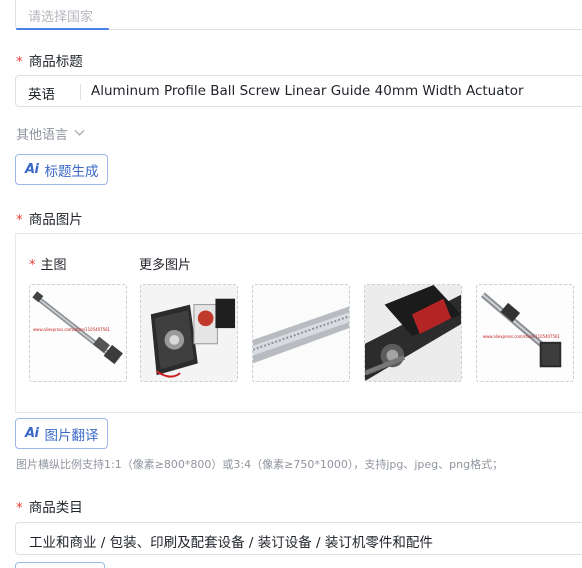 The width and height of the screenshot is (582, 568). I want to click on other-languages-toggle: 其他语言, so click(50, 133).